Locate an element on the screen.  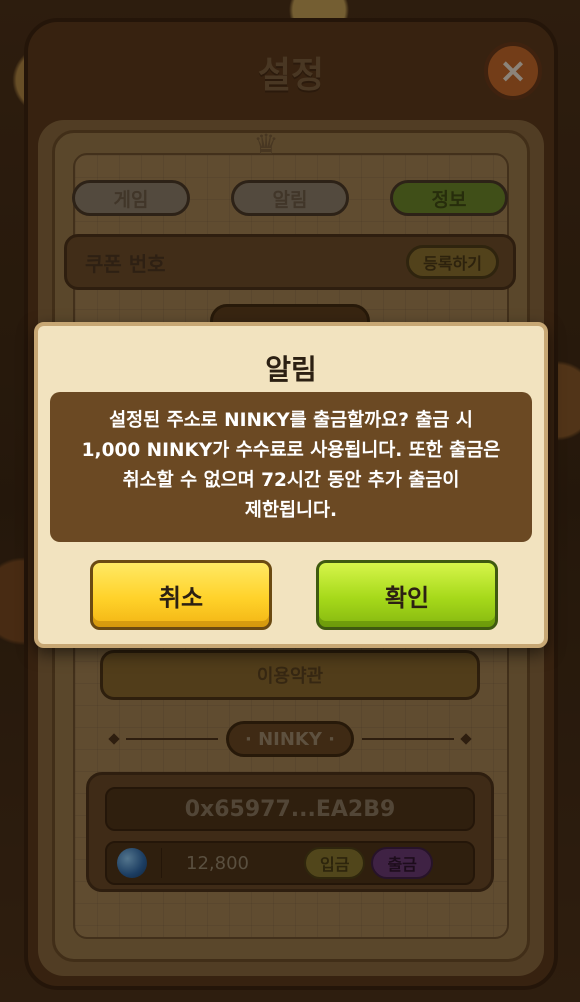
dialog-message-line: 취소할 수 없으며 72시간 동안 추가 출금이 is located at coordinates (291, 480).